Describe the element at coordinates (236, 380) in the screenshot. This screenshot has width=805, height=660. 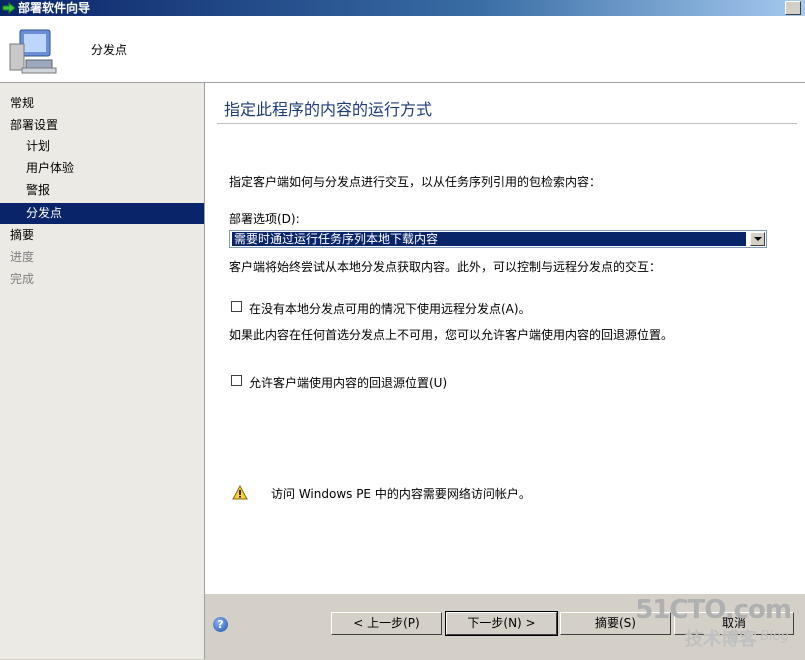
I see `fallback-checkbox` at that location.